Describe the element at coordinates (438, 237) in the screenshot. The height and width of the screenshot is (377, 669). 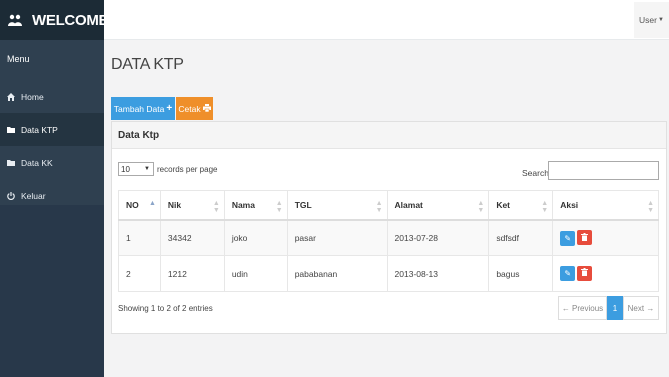
I see `cell-alamat: 2013-07-28` at that location.